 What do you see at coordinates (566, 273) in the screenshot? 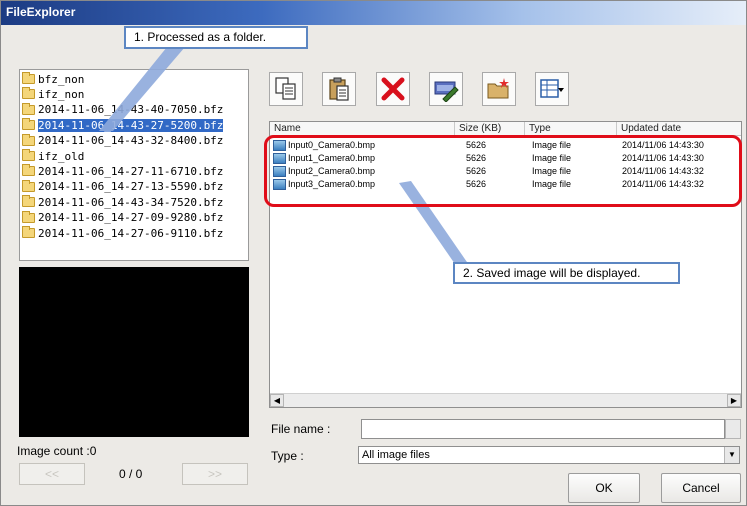
I see `callout-saved-image: 2. Saved image will be displayed.` at bounding box center [566, 273].